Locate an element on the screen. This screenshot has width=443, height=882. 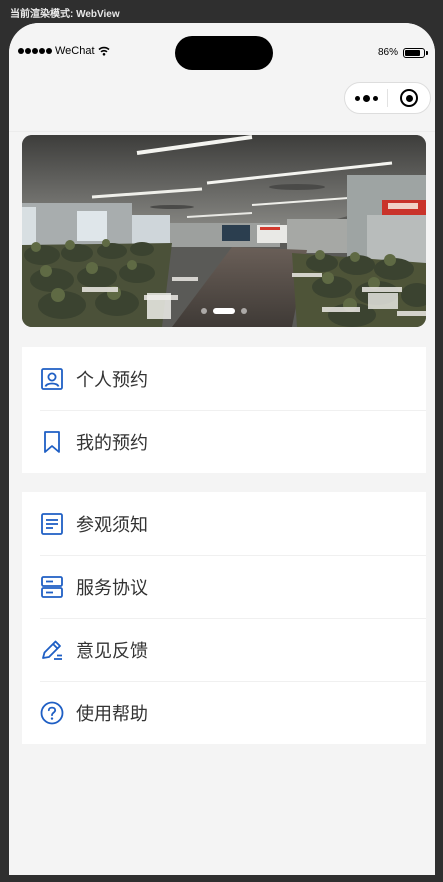
wifi-icon is located at coordinates (104, 51).